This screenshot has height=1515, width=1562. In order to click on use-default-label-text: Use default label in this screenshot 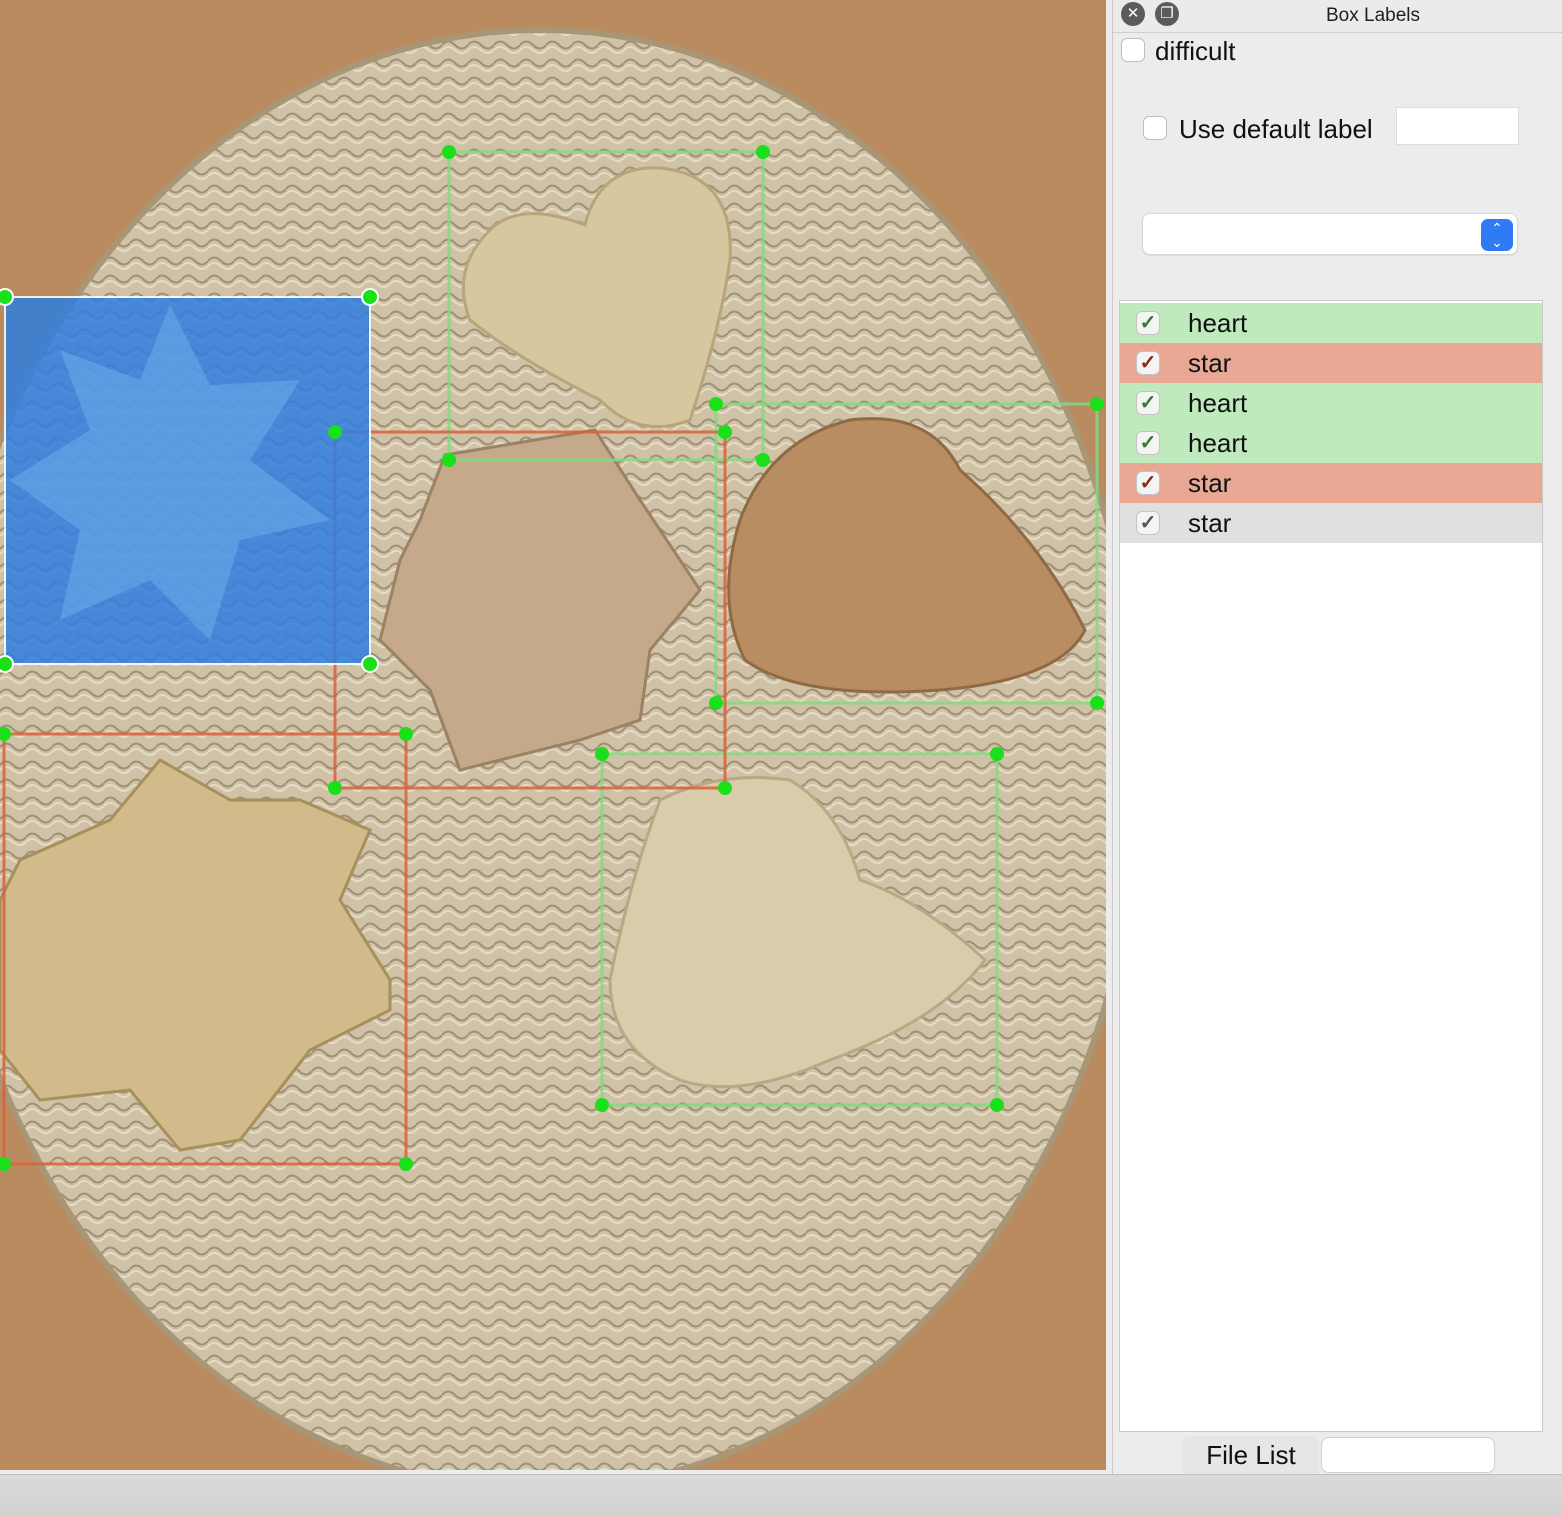, I will do `click(1276, 129)`.